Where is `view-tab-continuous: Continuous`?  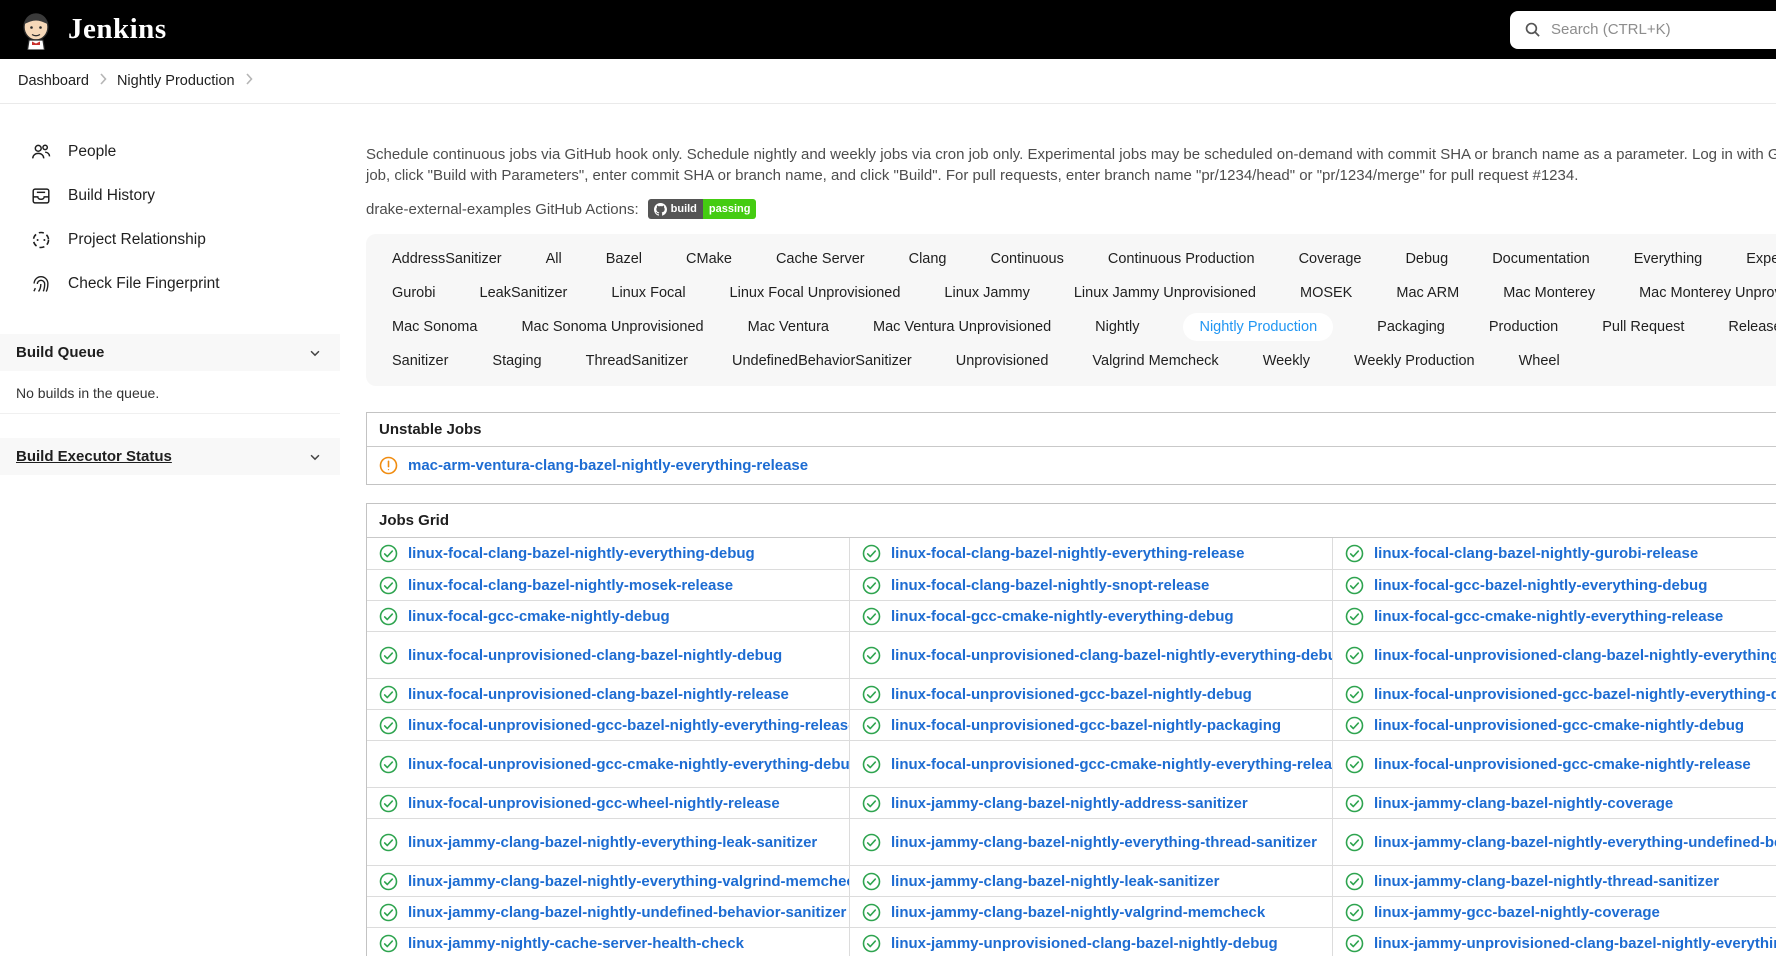
view-tab-continuous: Continuous is located at coordinates (1027, 259).